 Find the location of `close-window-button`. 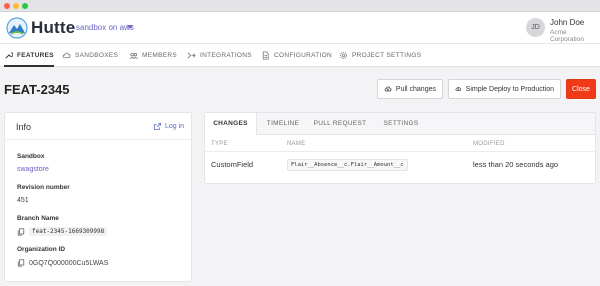

close-window-button is located at coordinates (7, 6).